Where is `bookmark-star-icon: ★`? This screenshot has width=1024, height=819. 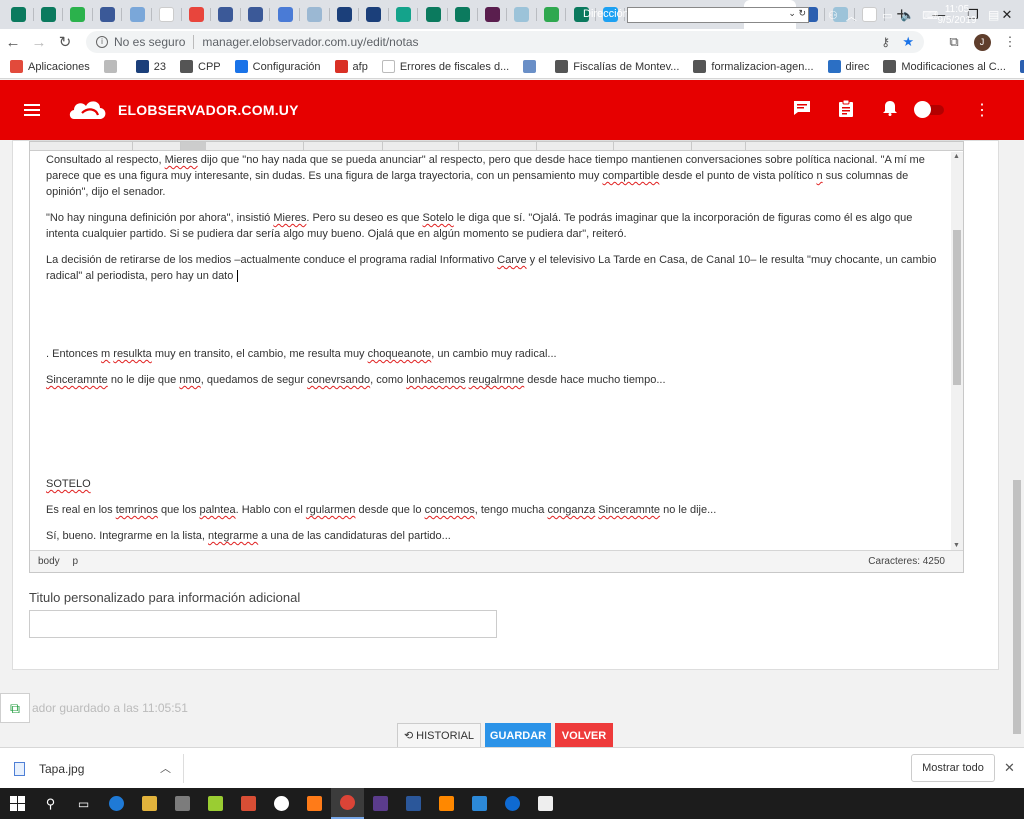 bookmark-star-icon: ★ is located at coordinates (908, 42).